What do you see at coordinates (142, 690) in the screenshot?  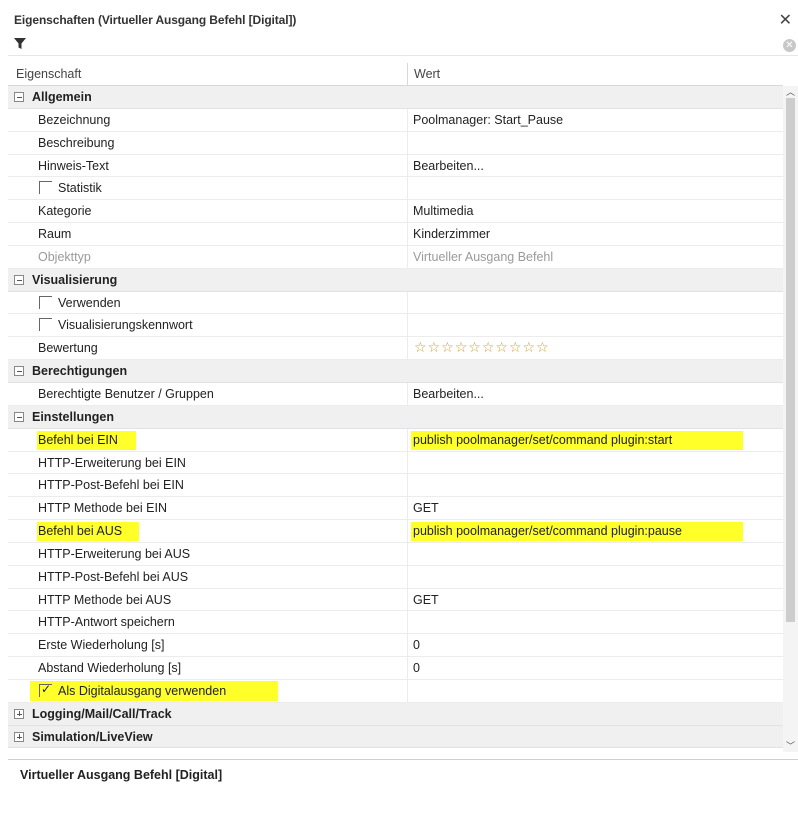 I see `property-name: Als Digitalausgang verwenden` at bounding box center [142, 690].